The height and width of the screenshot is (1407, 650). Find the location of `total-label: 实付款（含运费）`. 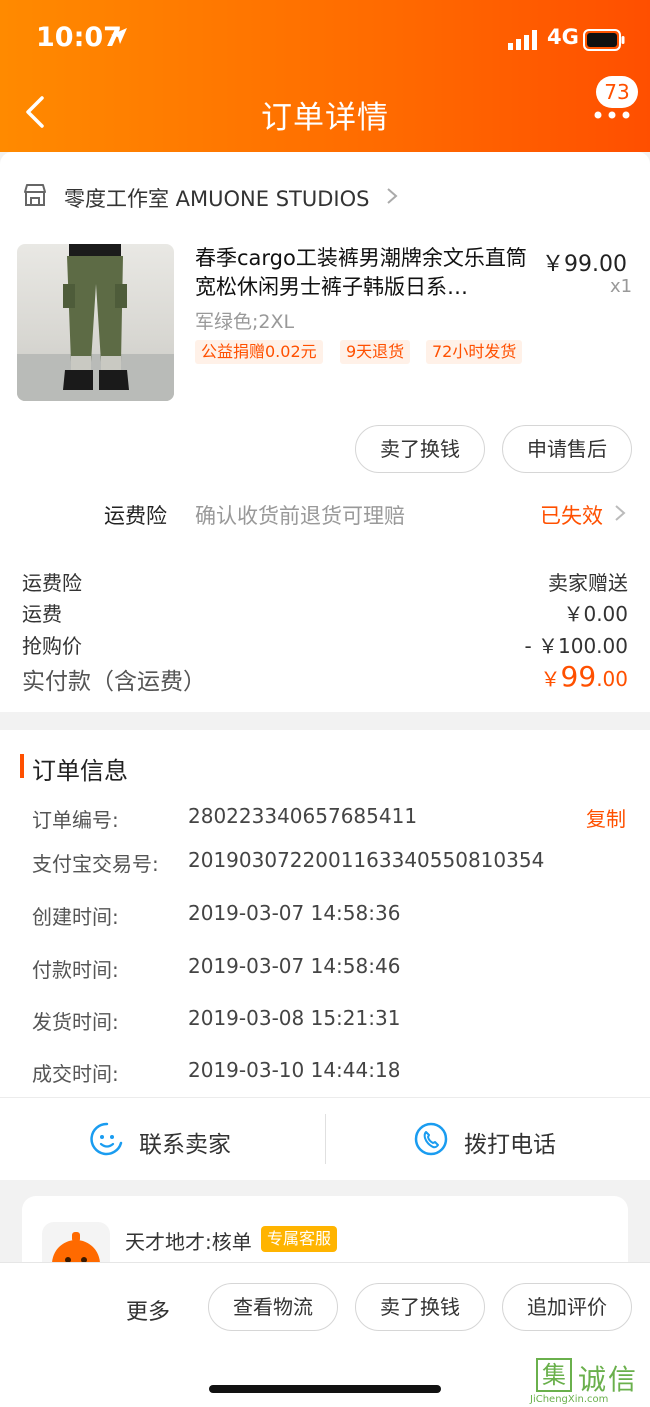

total-label: 实付款（含运费） is located at coordinates (114, 682).